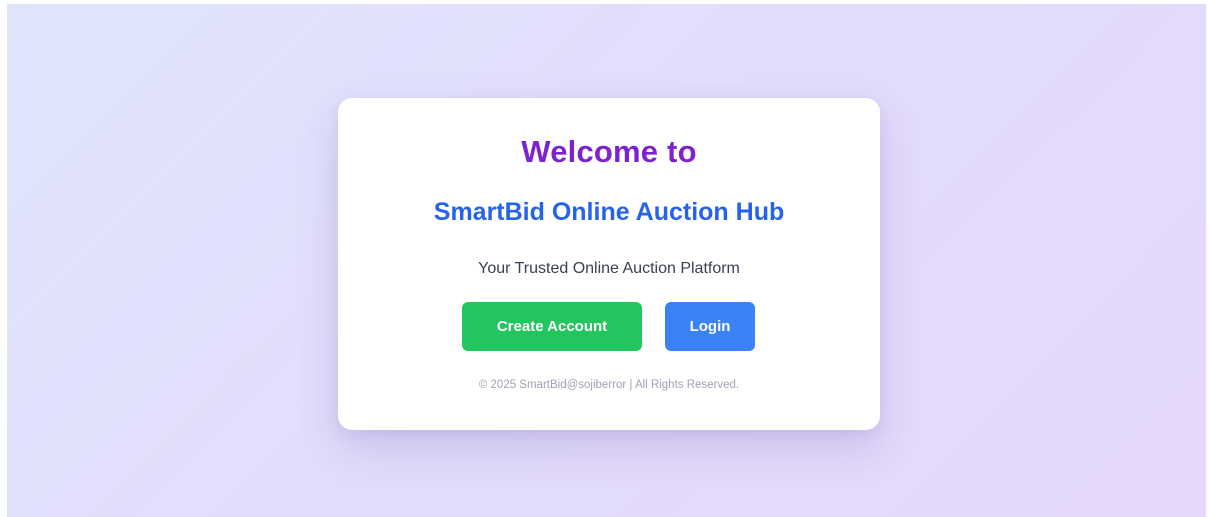 The width and height of the screenshot is (1209, 517). I want to click on brand-title: SmartBid Online Auction Hub, so click(609, 212).